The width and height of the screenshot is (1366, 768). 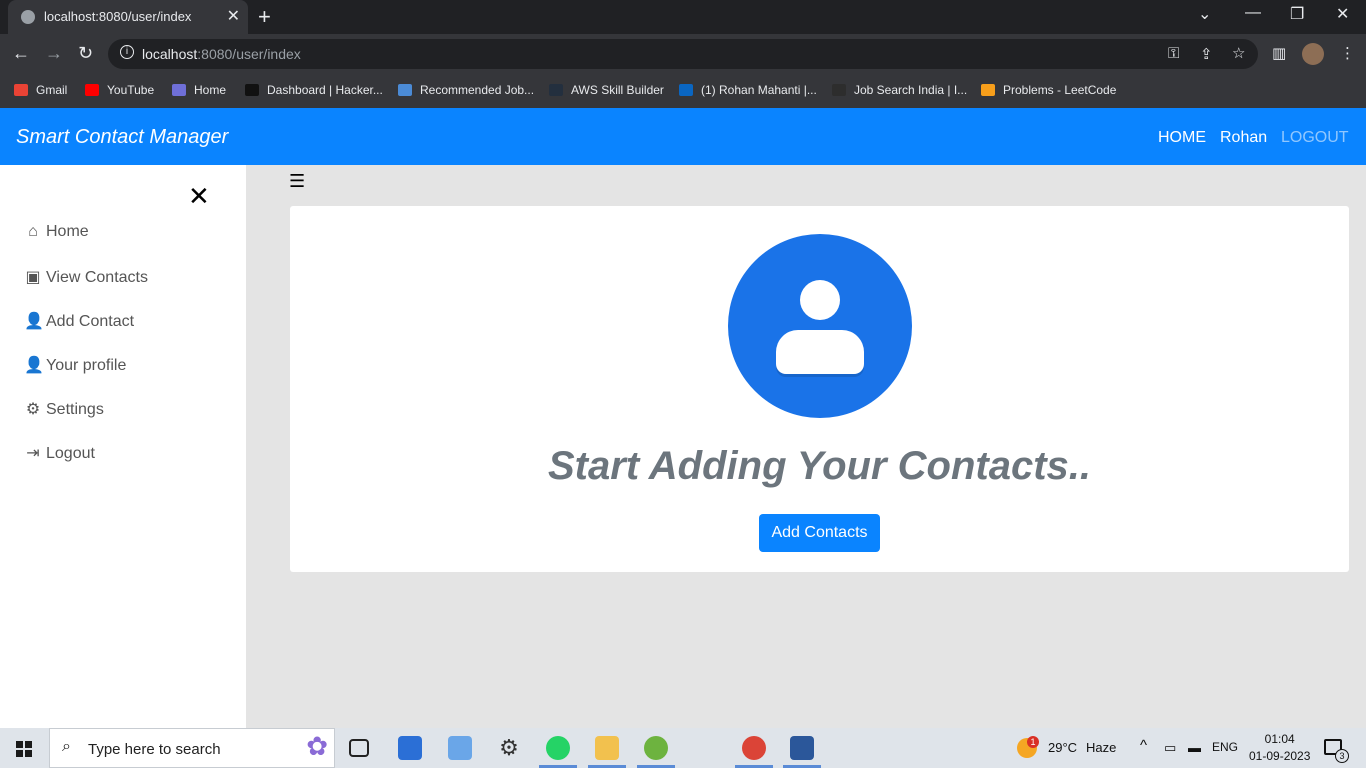 I want to click on whatsapp-icon, so click(x=558, y=748).